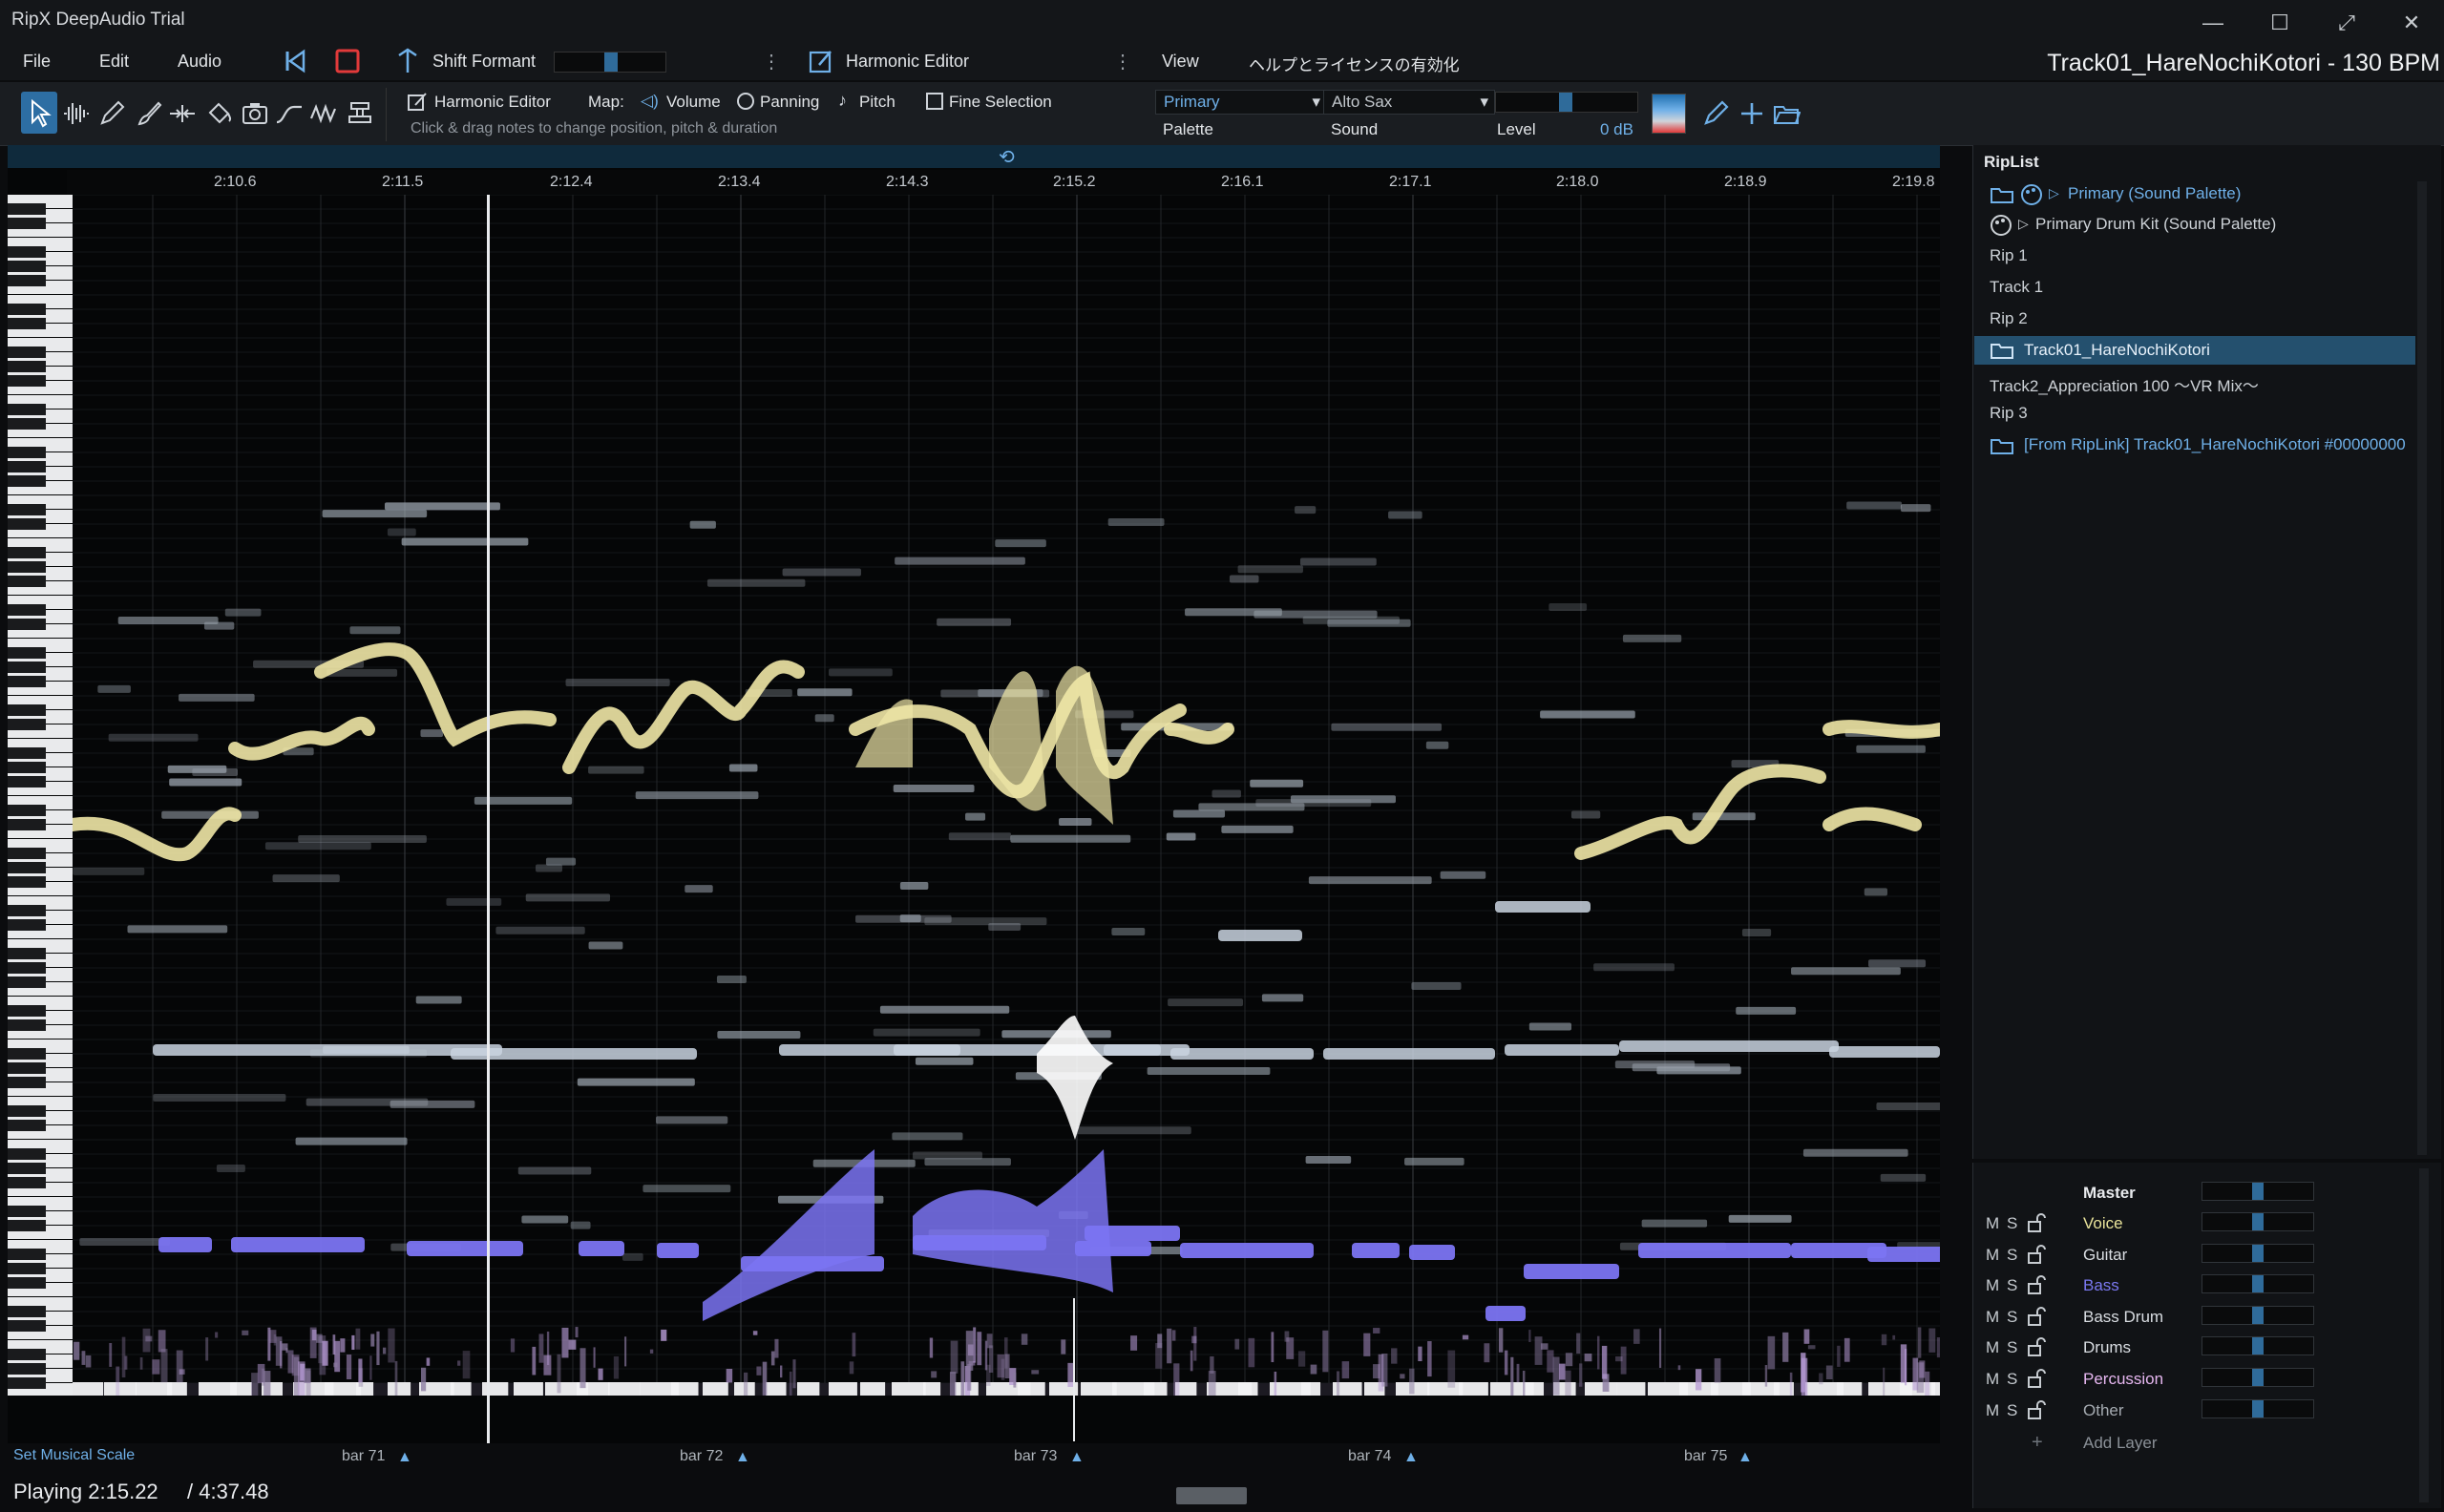 This screenshot has width=2444, height=1512. Describe the element at coordinates (2258, 1192) in the screenshot. I see `master-volume-slider` at that location.